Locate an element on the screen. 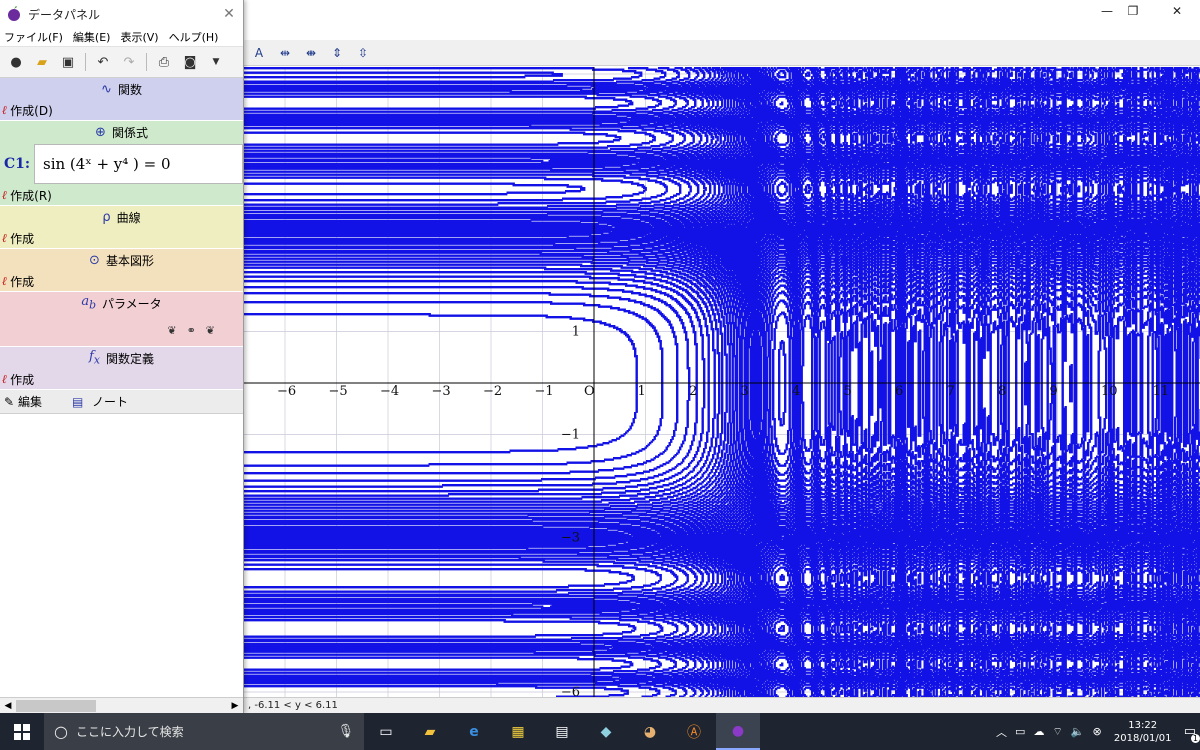  relation-row: C1: sin (4ˣ + y⁴ ) = 0 is located at coordinates (121, 164).